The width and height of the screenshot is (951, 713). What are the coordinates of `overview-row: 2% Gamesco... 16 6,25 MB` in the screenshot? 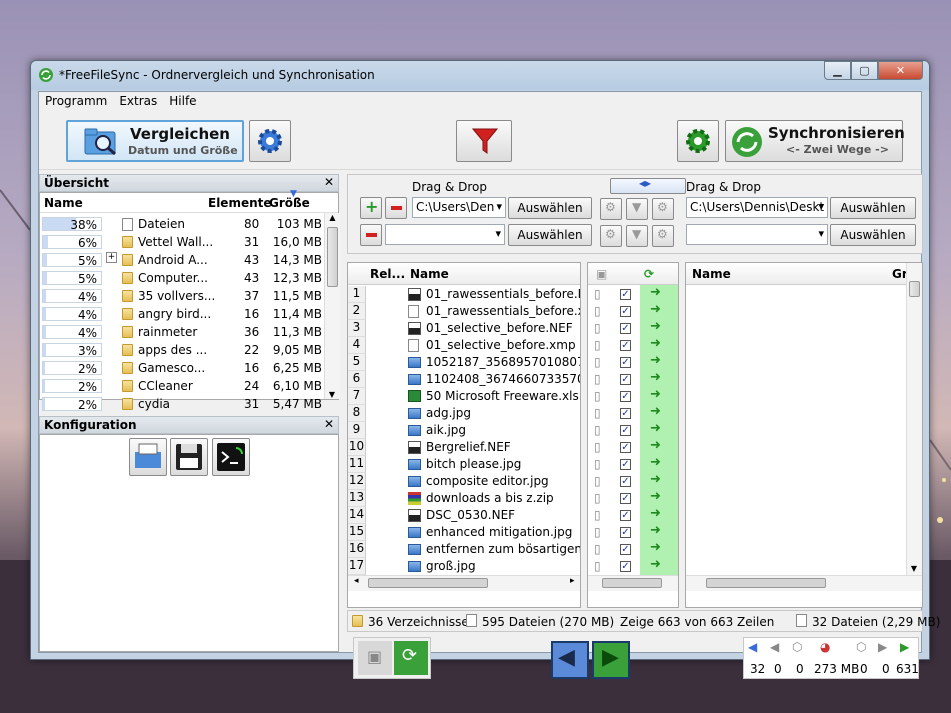 It's located at (183, 368).